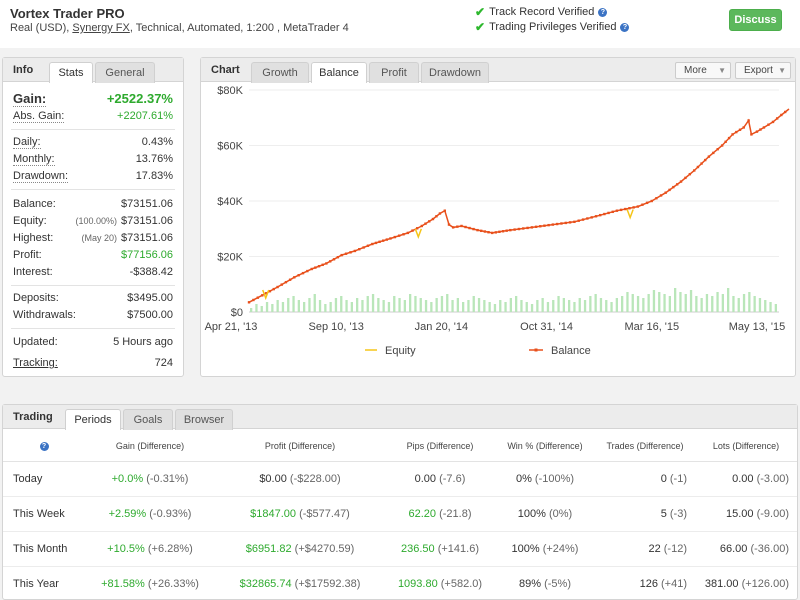 The width and height of the screenshot is (800, 600). I want to click on tab-growth: Growth, so click(280, 72).